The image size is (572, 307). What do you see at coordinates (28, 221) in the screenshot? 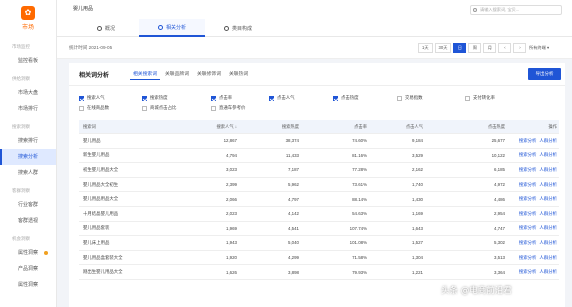
I see `sidebar-item: 客群透视` at bounding box center [28, 221].